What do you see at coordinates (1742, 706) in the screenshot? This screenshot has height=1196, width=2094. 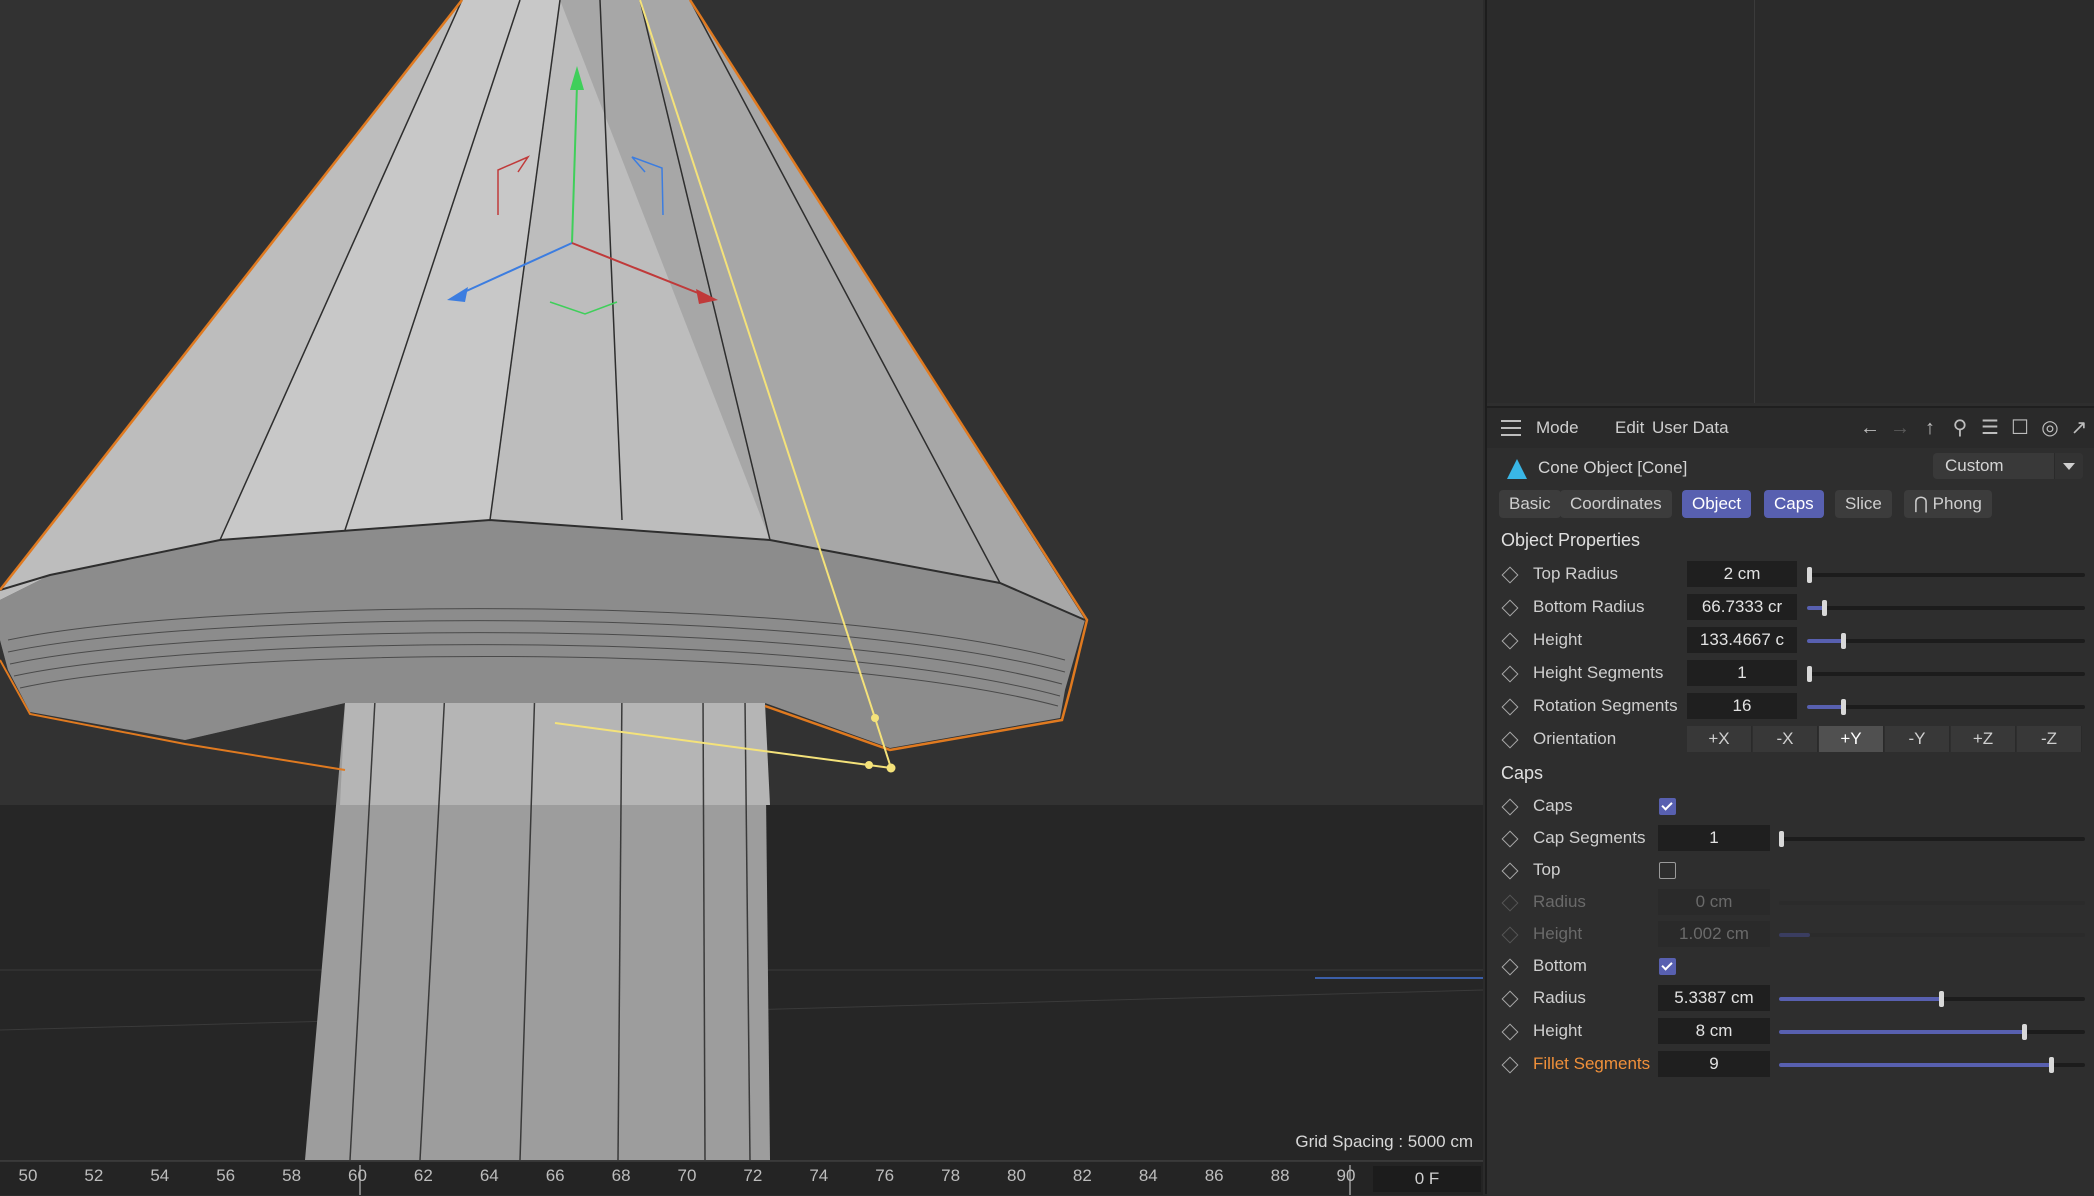 I see `rotation-segments-field: 16` at bounding box center [1742, 706].